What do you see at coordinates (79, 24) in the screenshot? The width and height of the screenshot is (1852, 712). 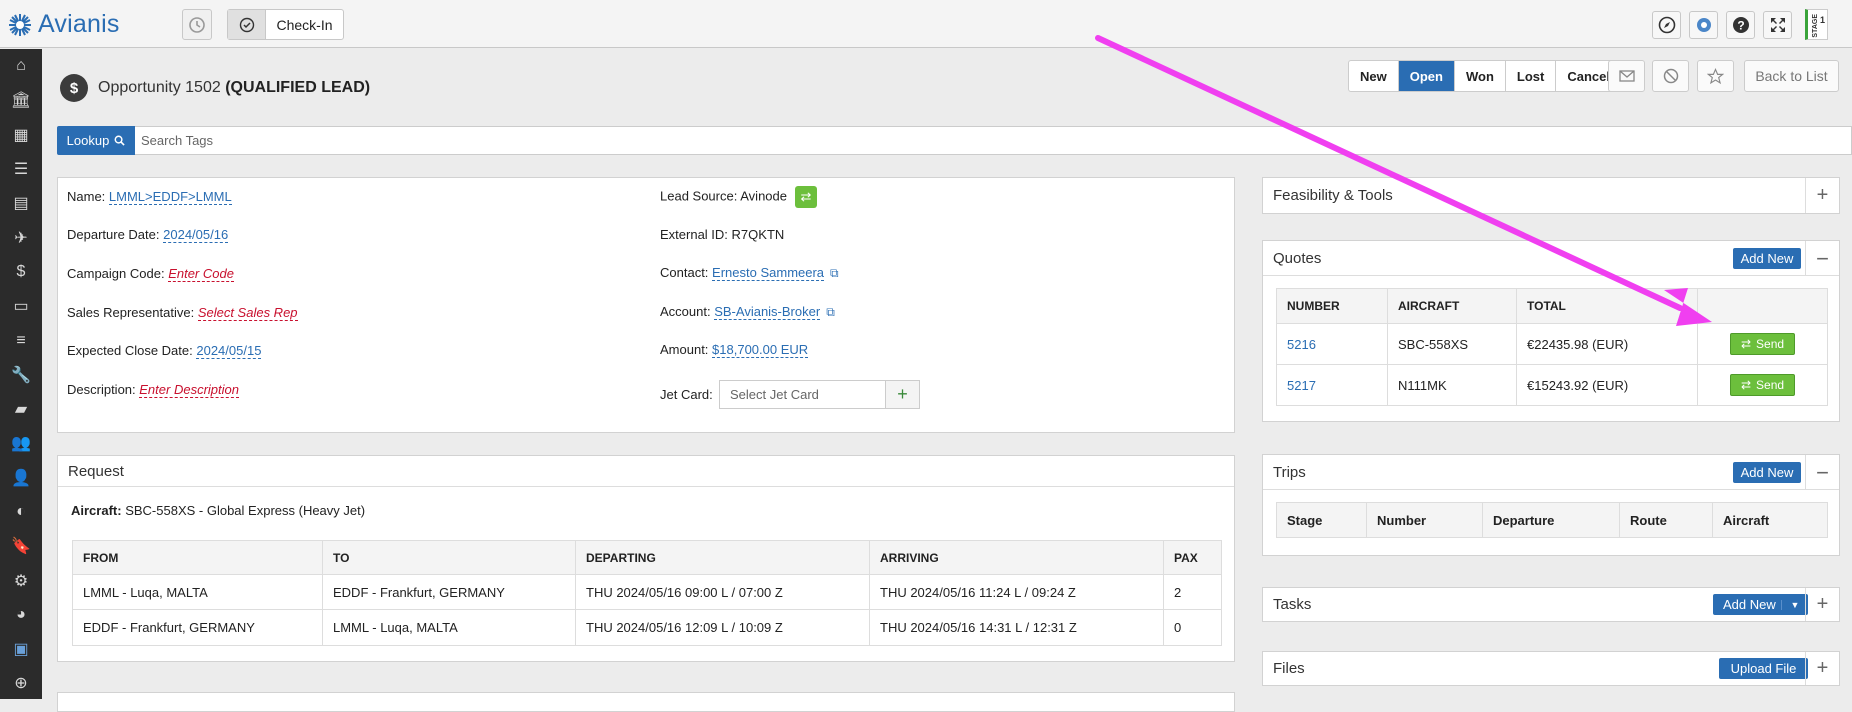 I see `app-name: Avianis` at bounding box center [79, 24].